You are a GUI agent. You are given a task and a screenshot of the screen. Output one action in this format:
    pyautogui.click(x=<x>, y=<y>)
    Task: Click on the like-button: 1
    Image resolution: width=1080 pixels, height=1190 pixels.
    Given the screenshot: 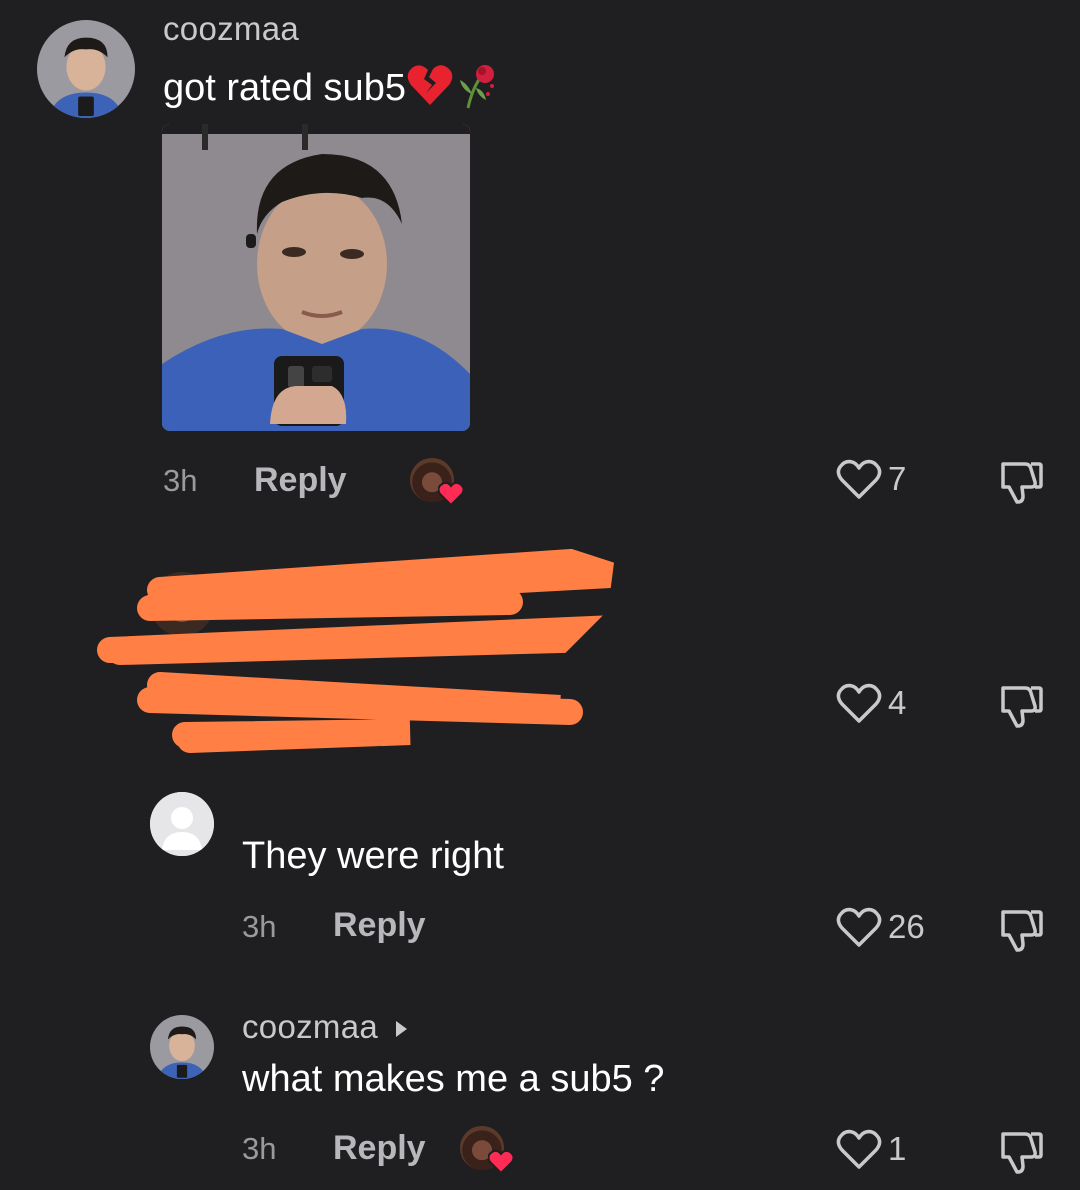 What is the action you would take?
    pyautogui.click(x=871, y=1149)
    